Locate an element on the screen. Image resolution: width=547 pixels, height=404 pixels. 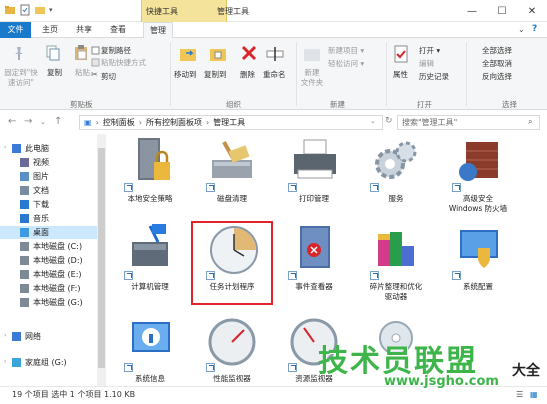
copy-to-icon is located at coordinates (218, 54).